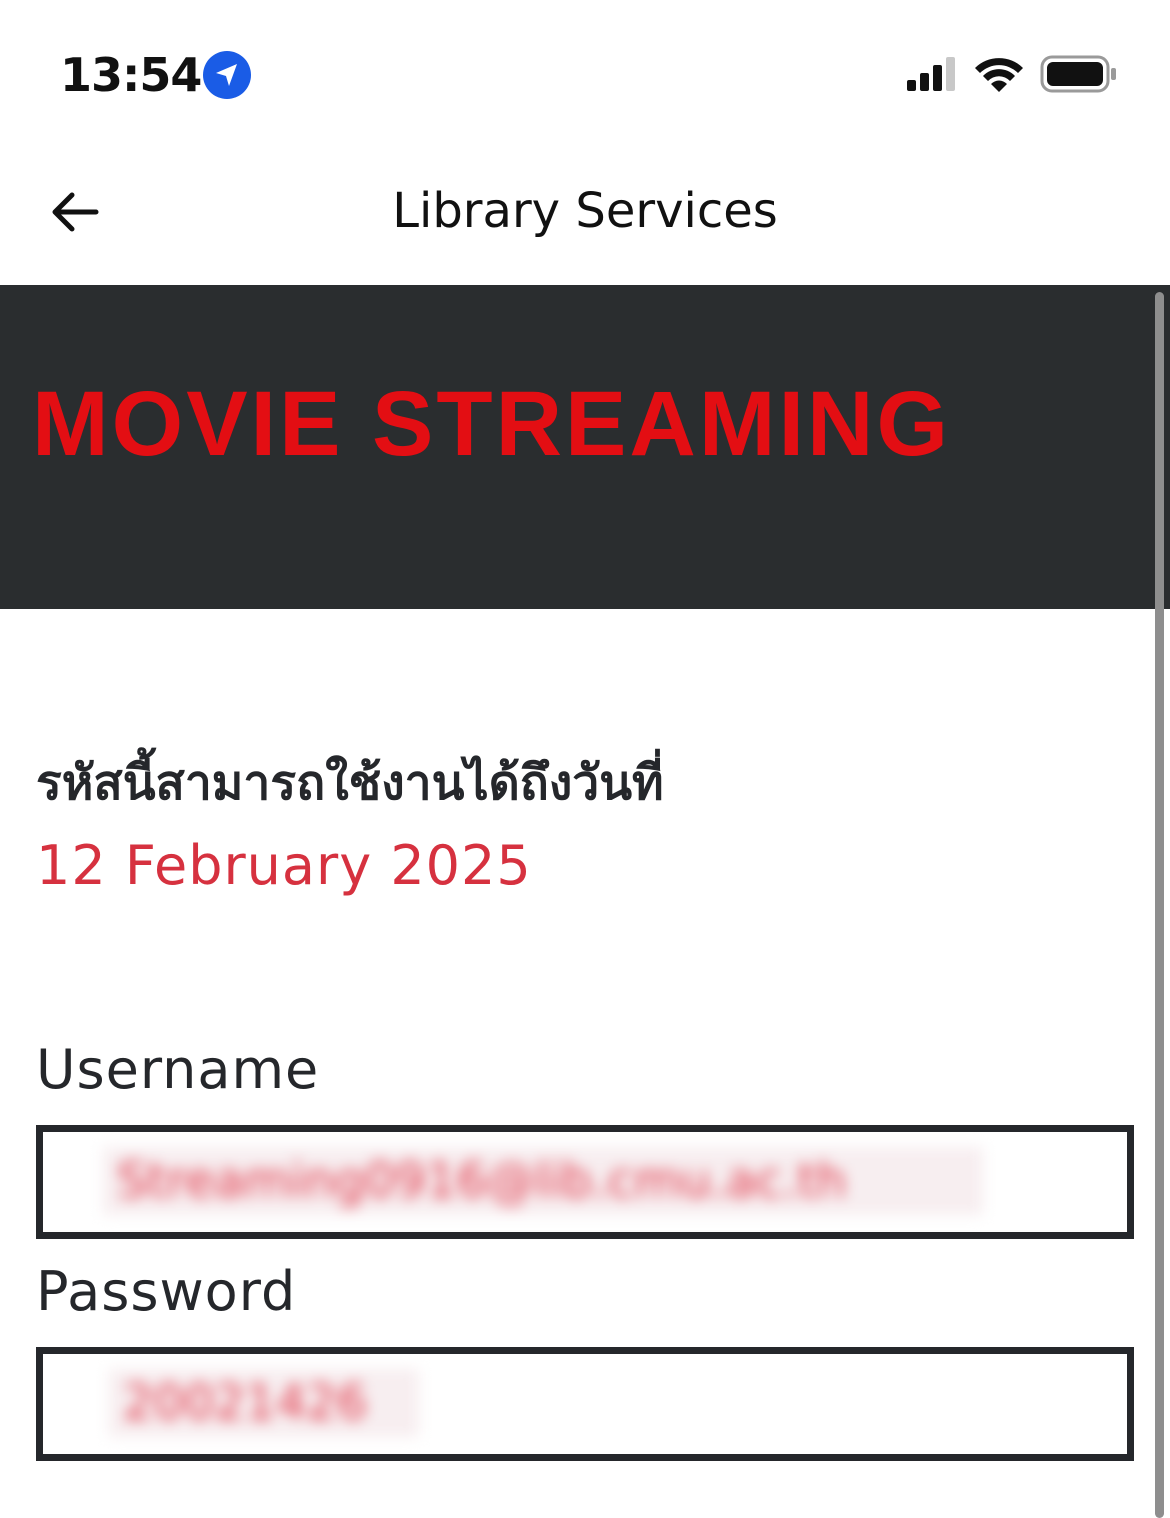  What do you see at coordinates (1159, 905) in the screenshot?
I see `scrollbar` at bounding box center [1159, 905].